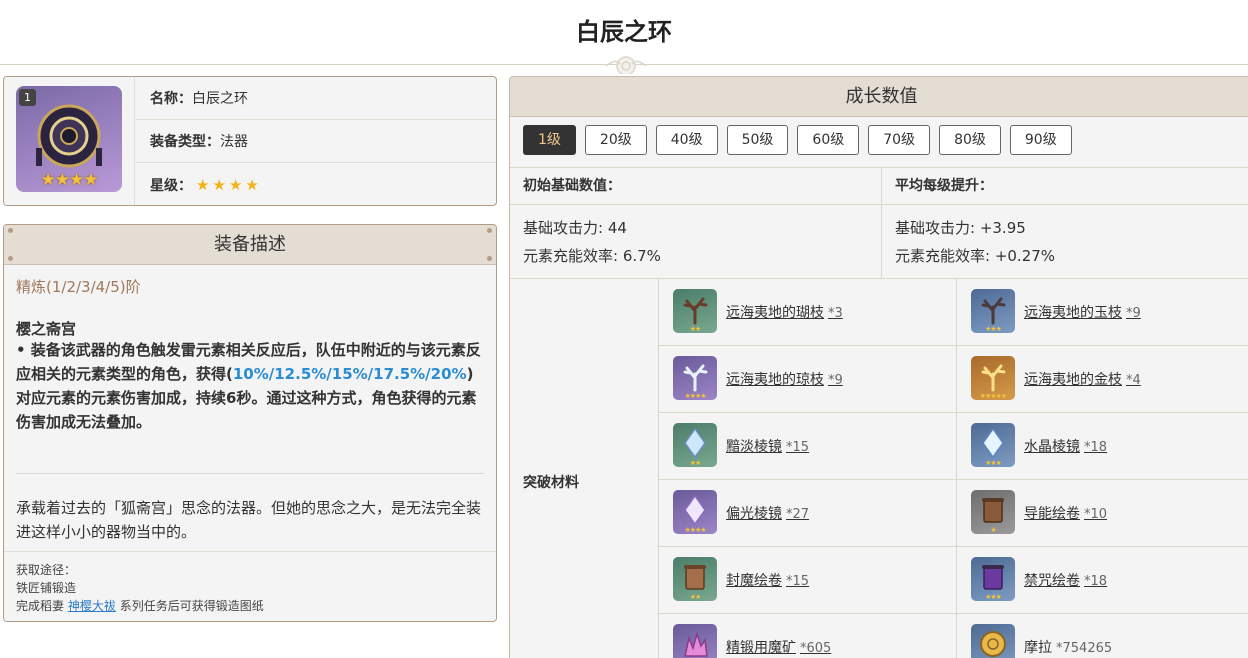 The image size is (1248, 658). What do you see at coordinates (40, 606) in the screenshot?
I see `source-quest-prefix: 完成稻妻` at bounding box center [40, 606].